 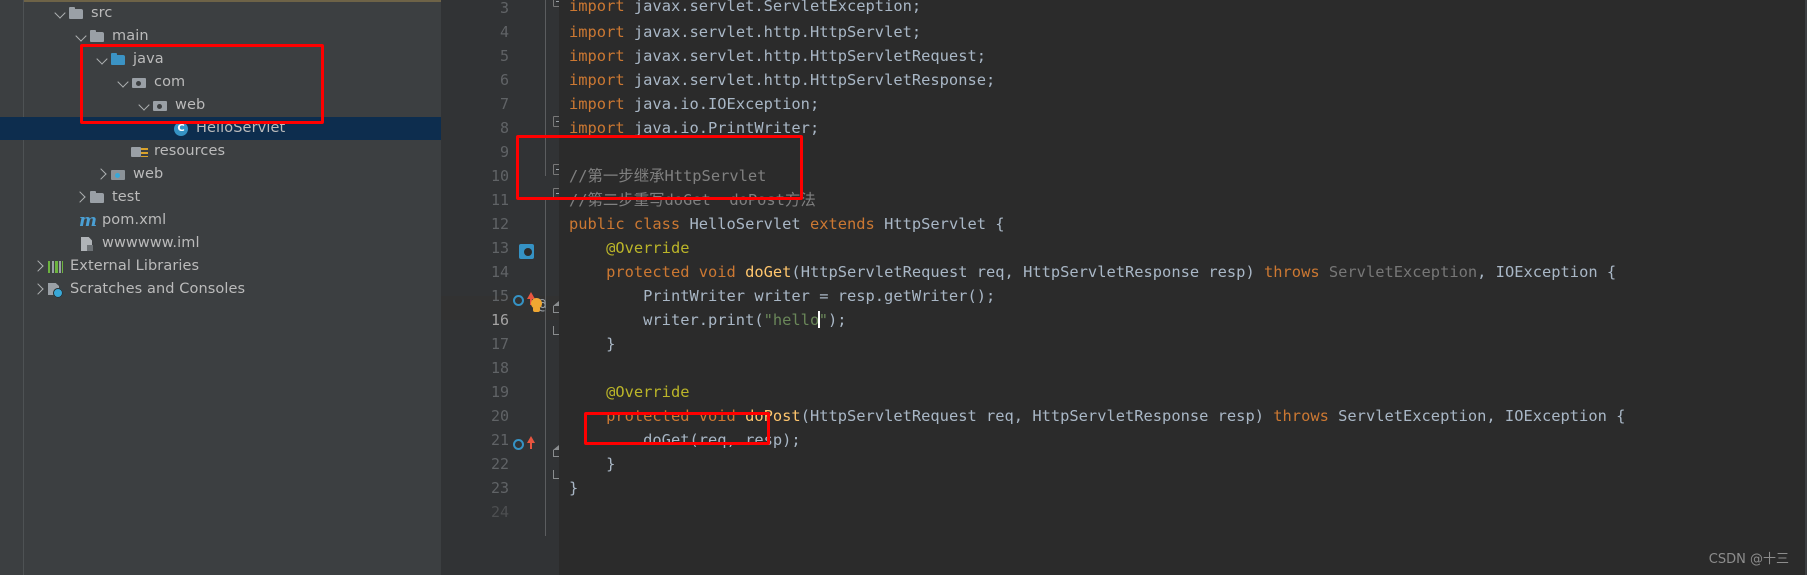 I want to click on line-number: 9, so click(x=504, y=152).